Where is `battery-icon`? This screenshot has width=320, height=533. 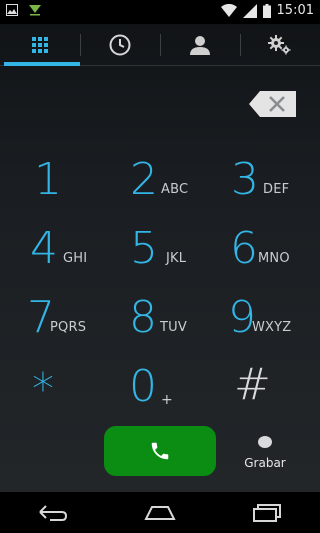 battery-icon is located at coordinates (266, 10).